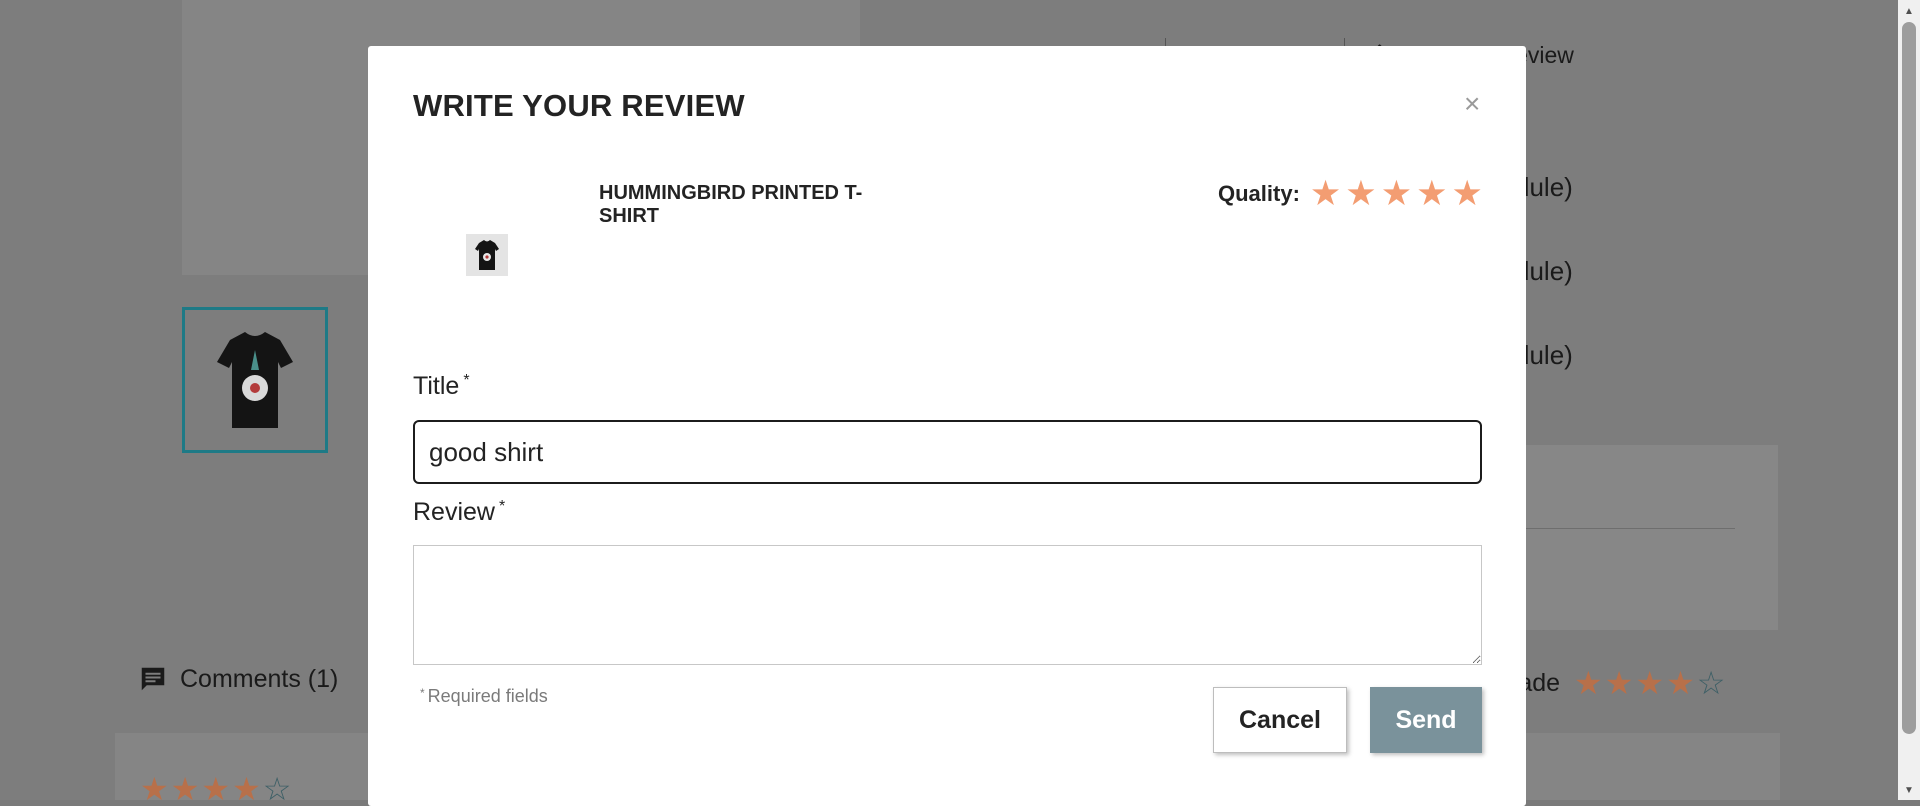  Describe the element at coordinates (484, 696) in the screenshot. I see `required-fields-note: * Required fields` at that location.